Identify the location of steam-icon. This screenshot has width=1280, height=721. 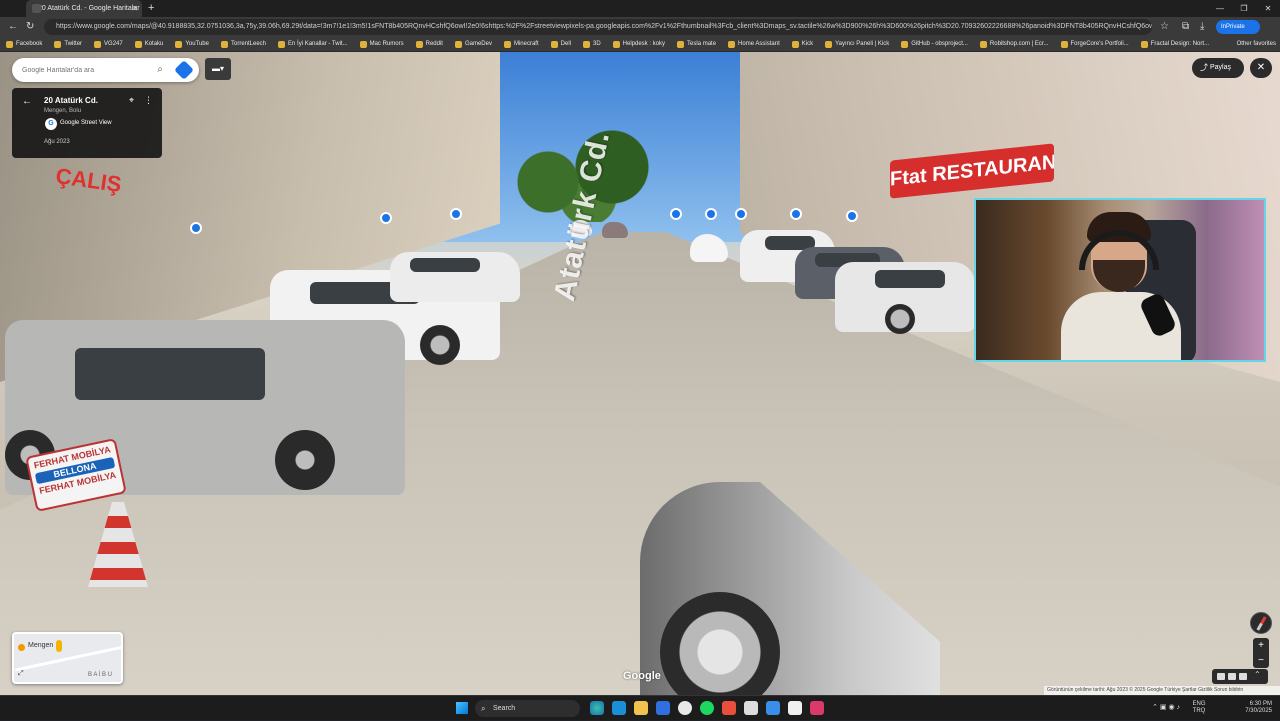
(619, 708).